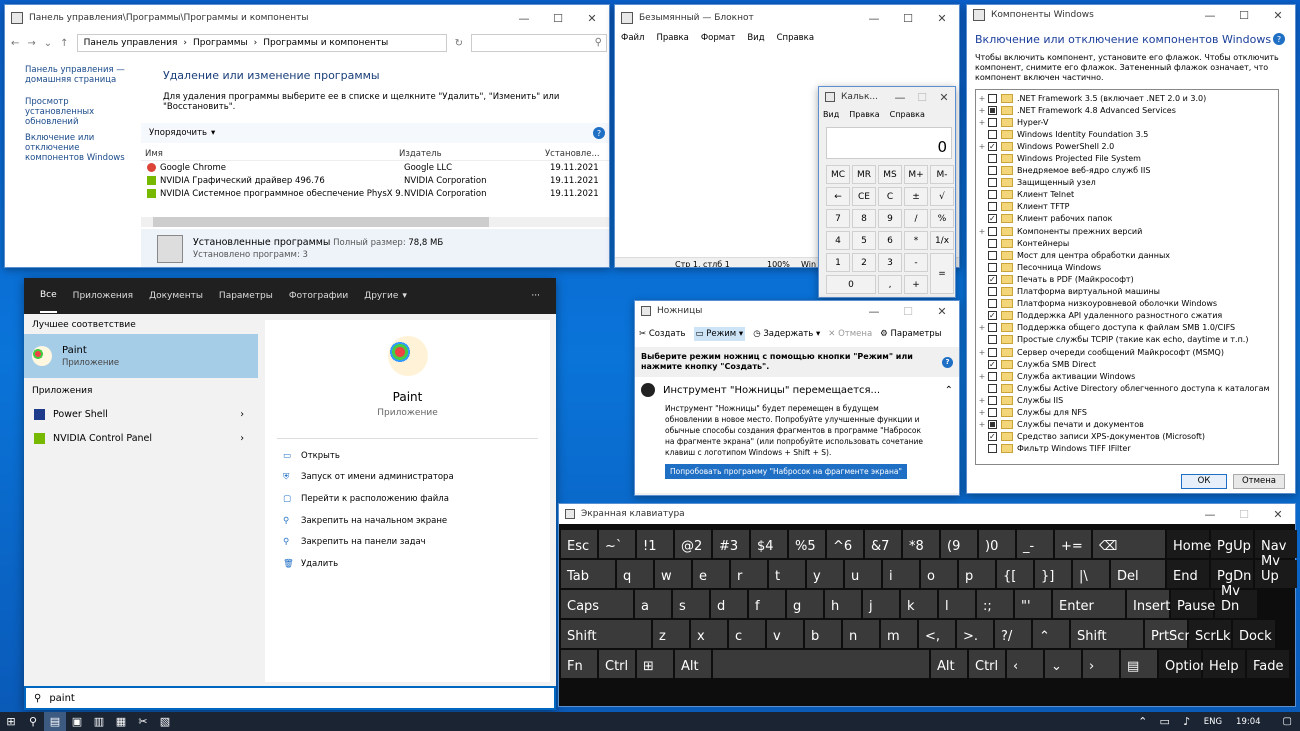 This screenshot has height=731, width=1300. Describe the element at coordinates (1127, 243) in the screenshot. I see `feature-item: Контейнеры` at that location.